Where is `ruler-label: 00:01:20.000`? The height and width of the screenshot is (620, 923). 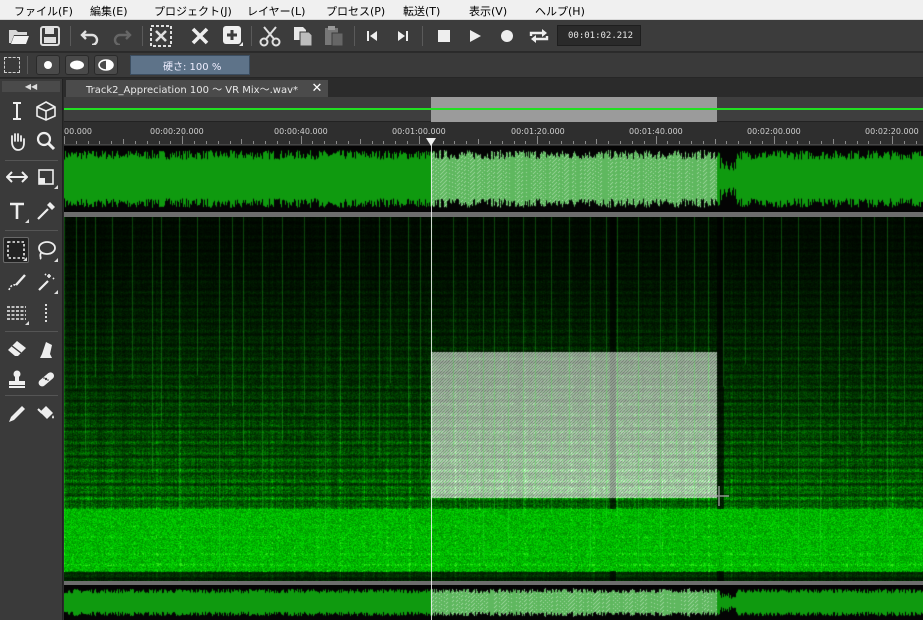
ruler-label: 00:01:20.000 is located at coordinates (538, 131).